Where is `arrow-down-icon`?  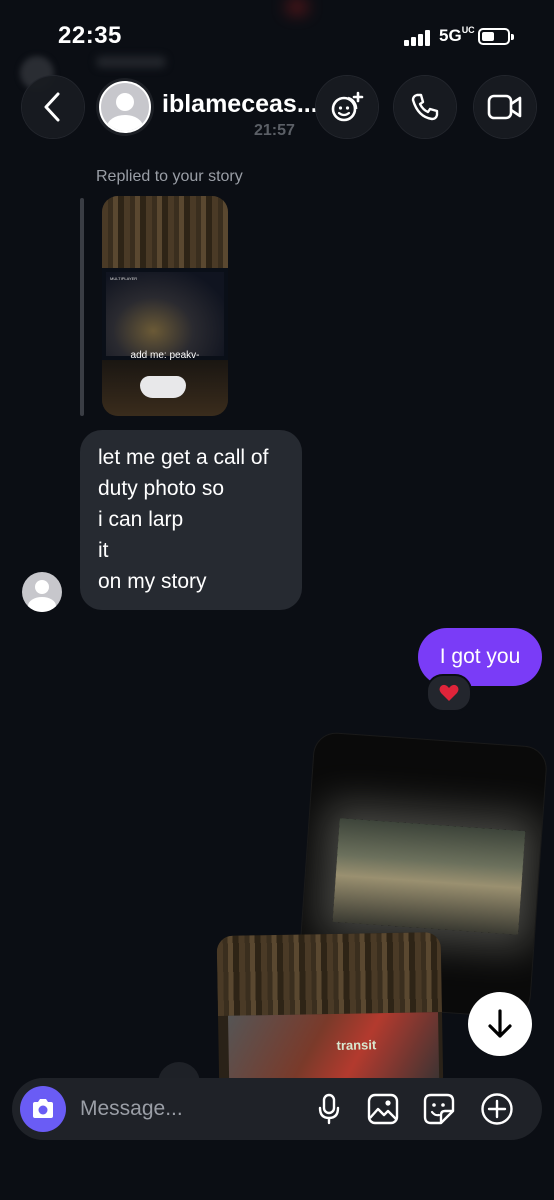
arrow-down-icon is located at coordinates (500, 1023).